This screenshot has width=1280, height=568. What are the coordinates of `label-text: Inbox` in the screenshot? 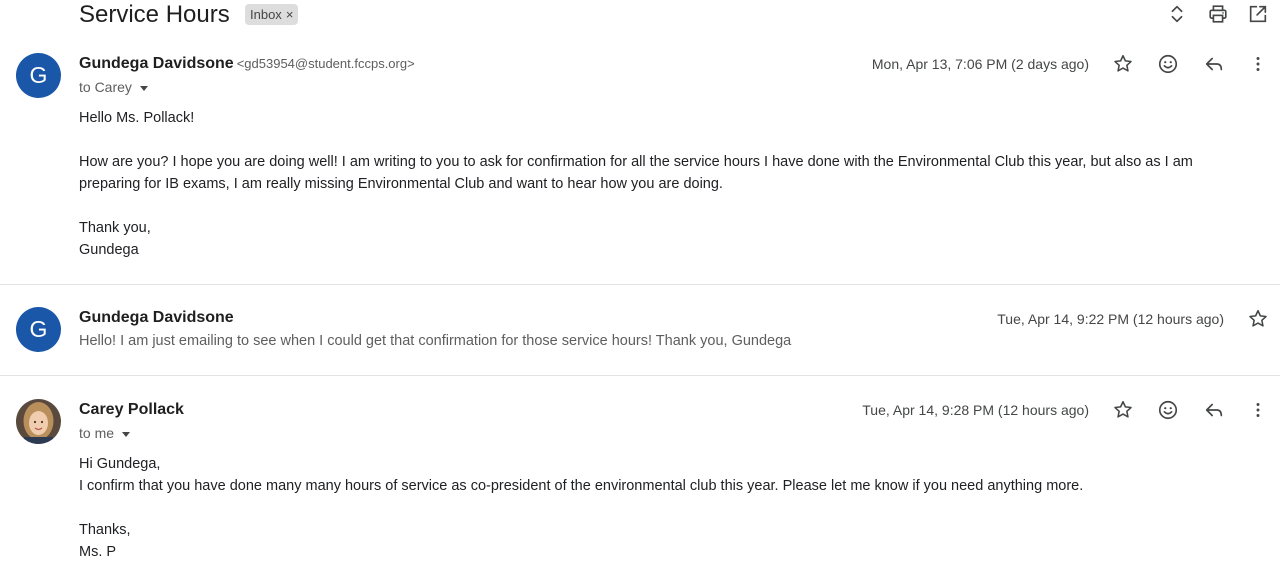 It's located at (266, 14).